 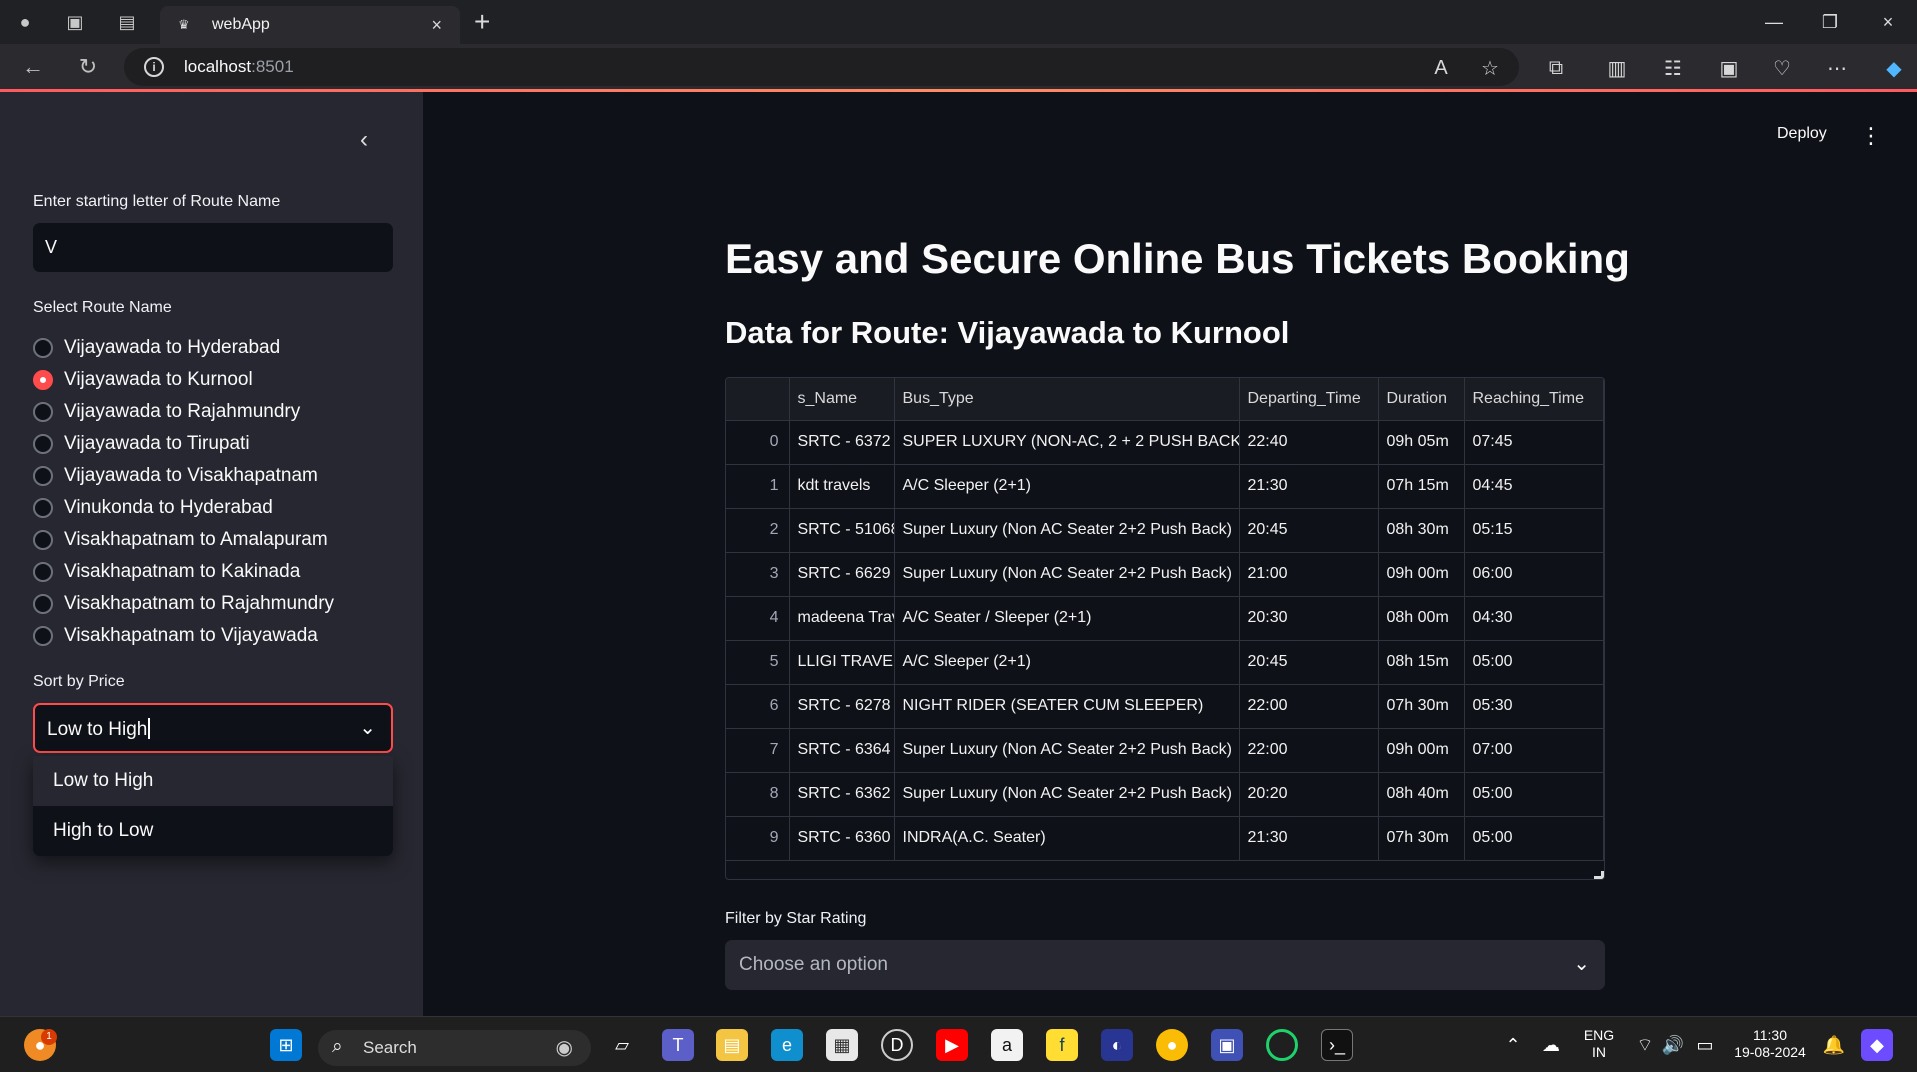 I want to click on store-icon: ▦, so click(x=842, y=1045).